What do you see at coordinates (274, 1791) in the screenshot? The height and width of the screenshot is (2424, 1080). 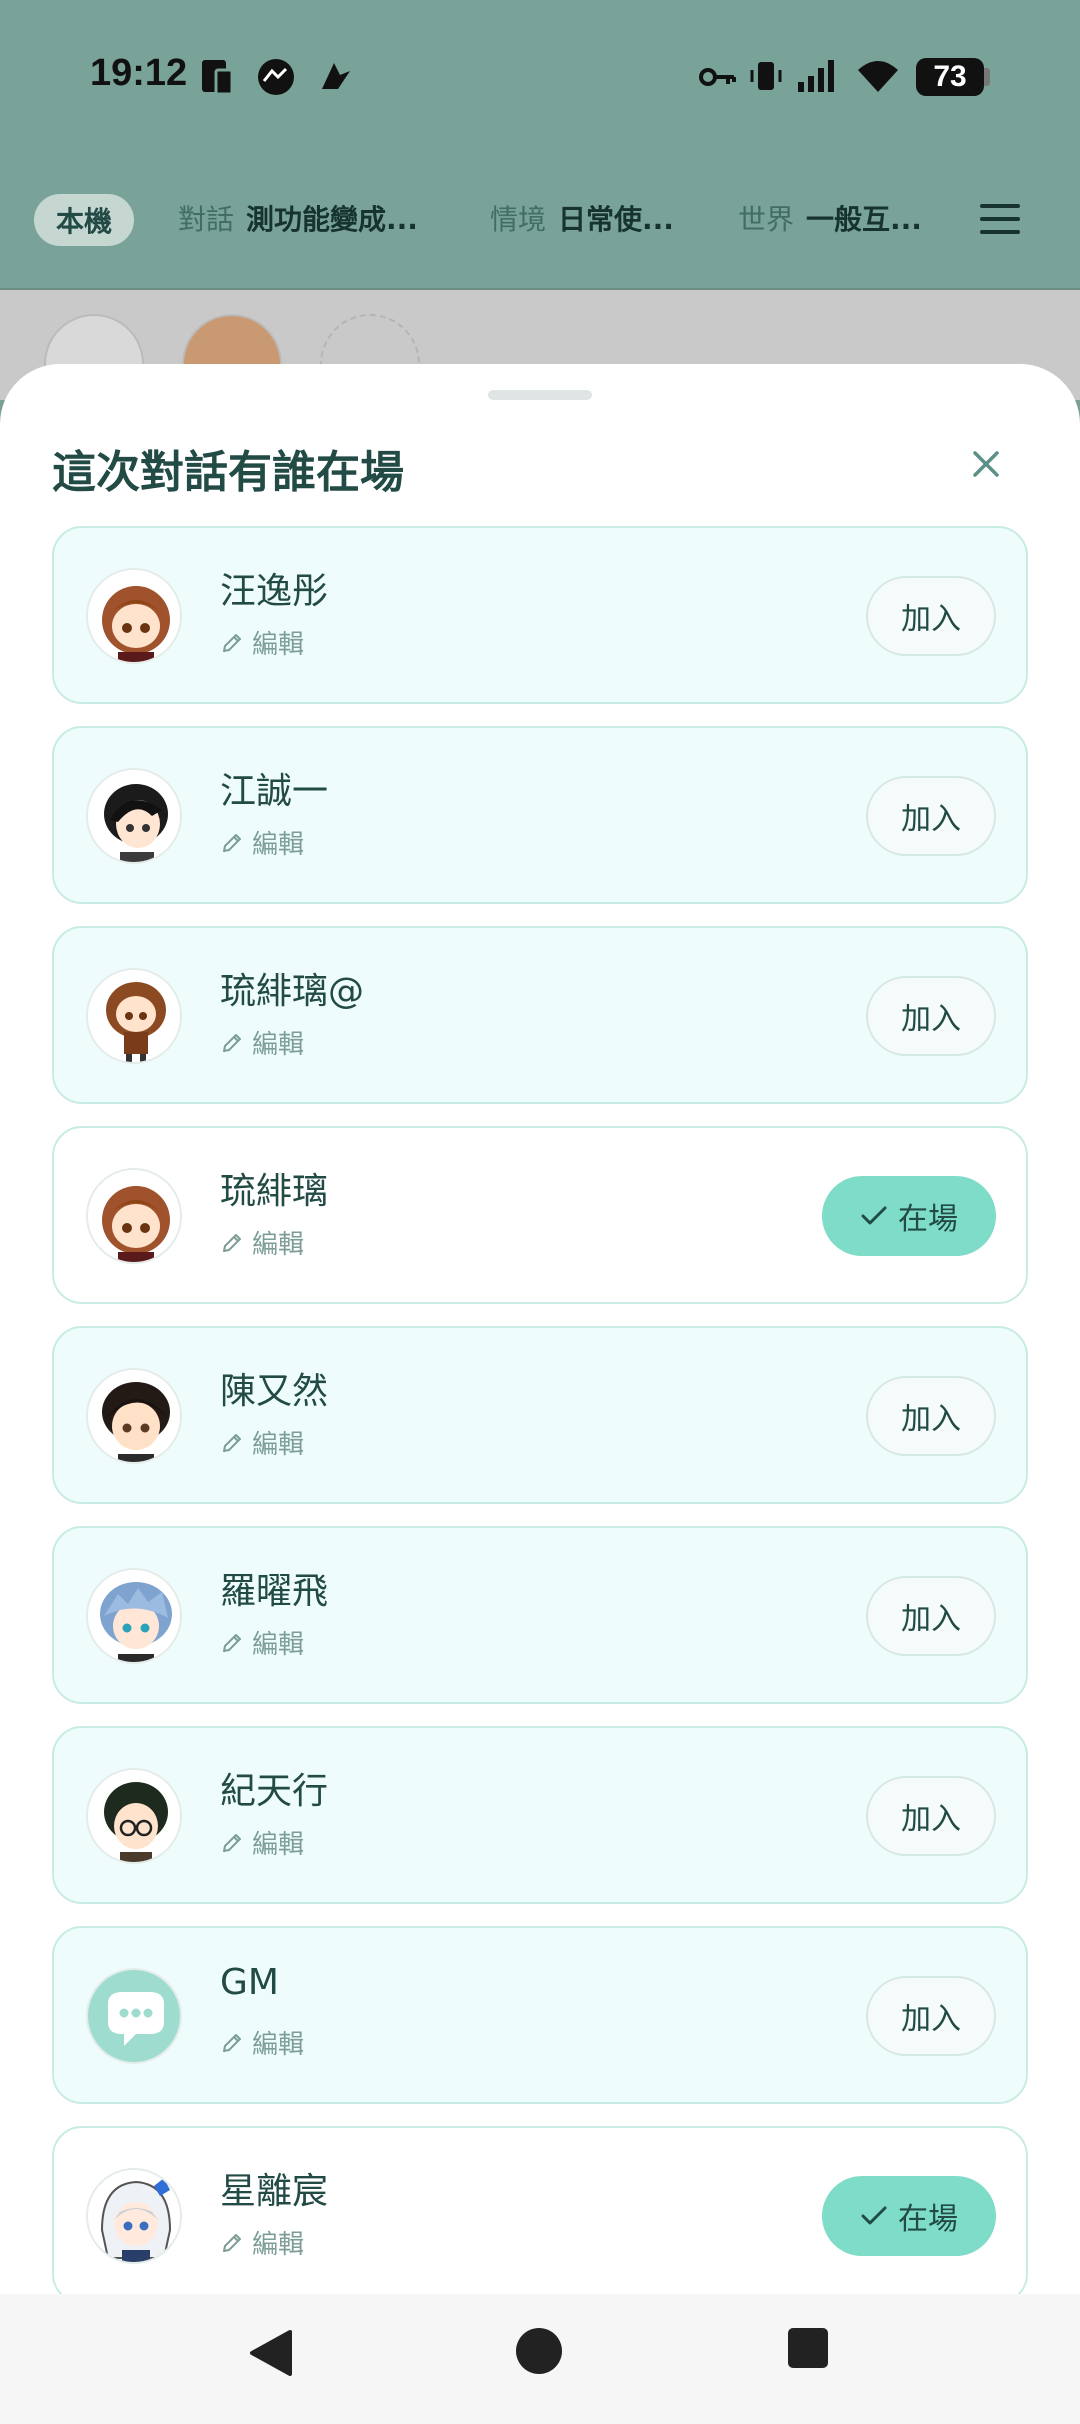 I see `character-name: 紀天行` at bounding box center [274, 1791].